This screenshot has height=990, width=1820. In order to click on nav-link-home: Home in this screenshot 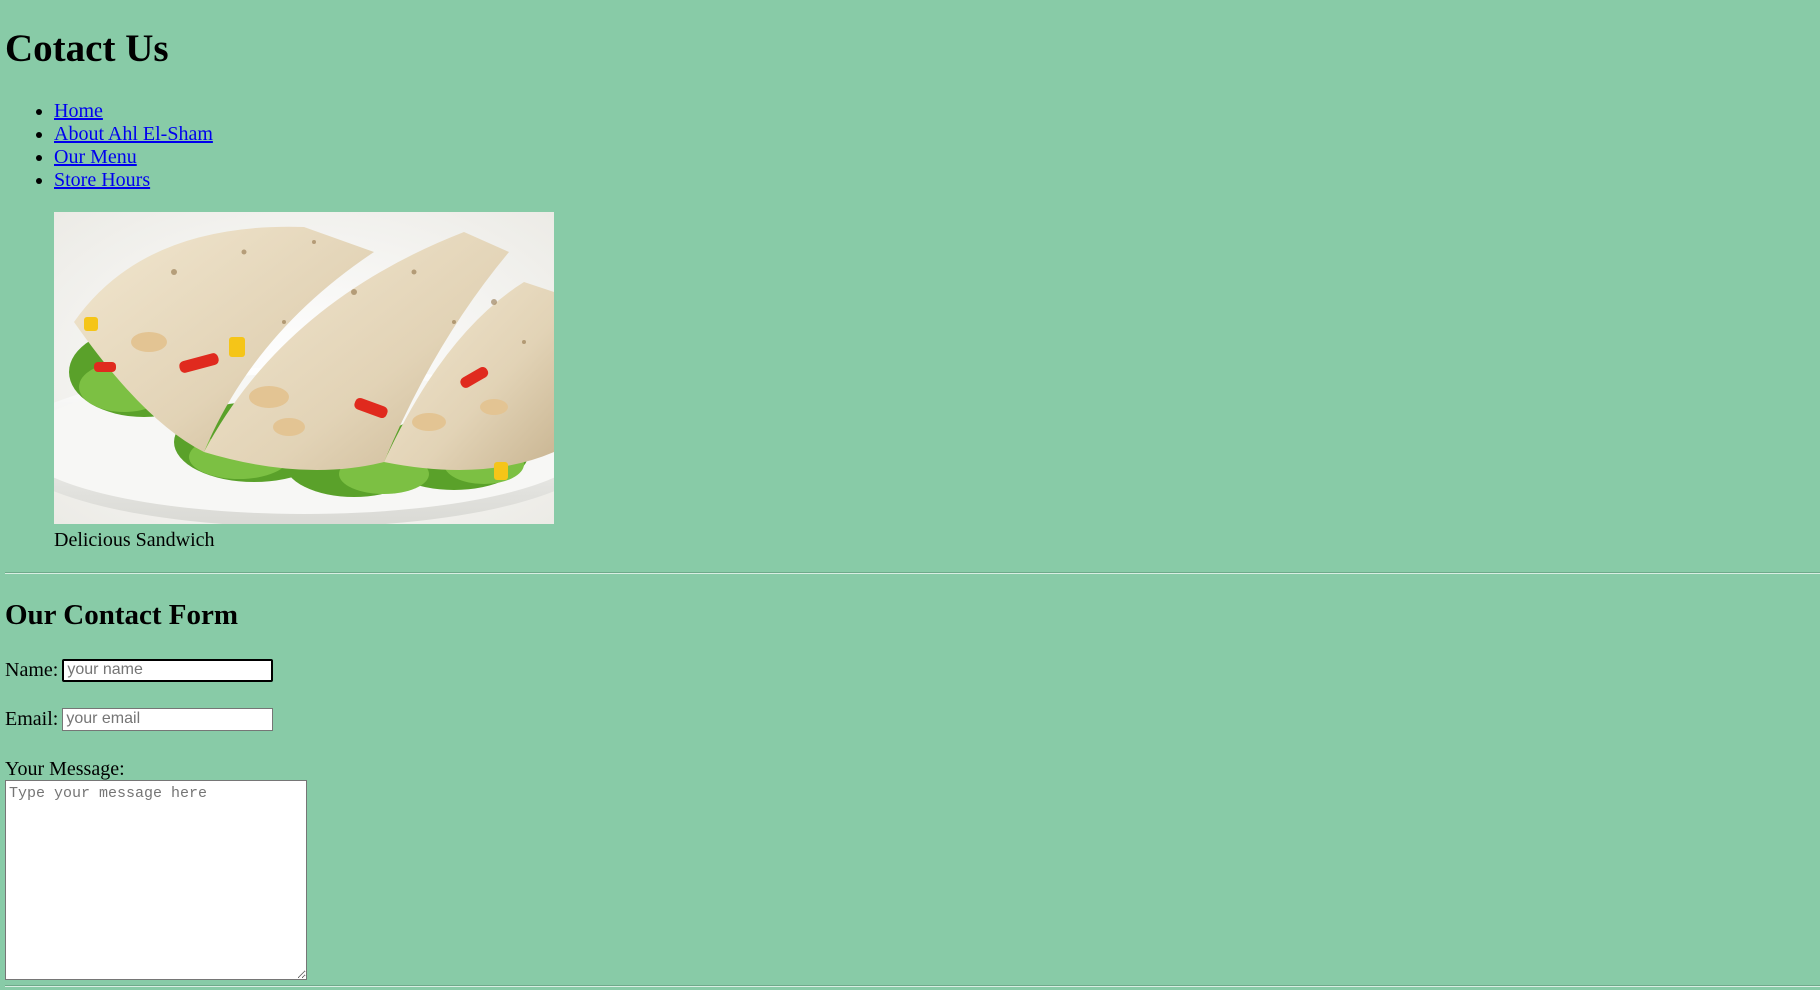, I will do `click(78, 111)`.